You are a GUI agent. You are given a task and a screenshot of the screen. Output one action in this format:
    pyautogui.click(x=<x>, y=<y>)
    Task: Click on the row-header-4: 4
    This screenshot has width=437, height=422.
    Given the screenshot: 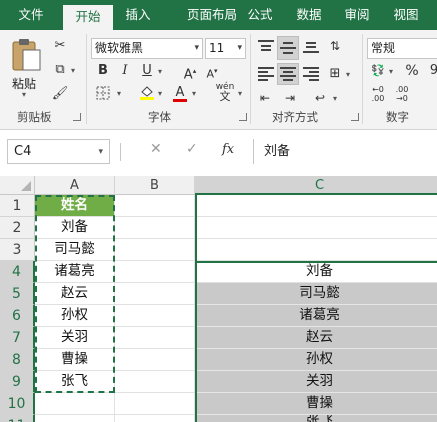 What is the action you would take?
    pyautogui.click(x=17, y=272)
    